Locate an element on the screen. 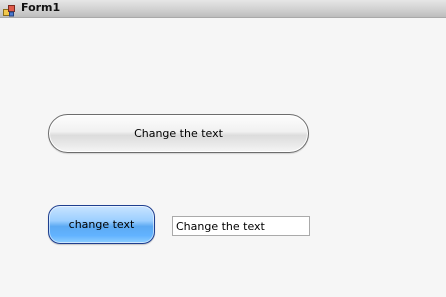  title-bar: Form1 is located at coordinates (223, 9).